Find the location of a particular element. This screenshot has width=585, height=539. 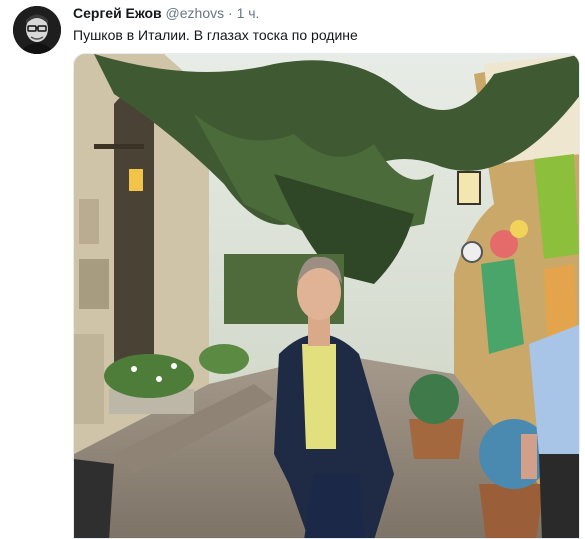

tweet-header: Сергей Ежов @ezhovs · 1 ч. is located at coordinates (166, 13).